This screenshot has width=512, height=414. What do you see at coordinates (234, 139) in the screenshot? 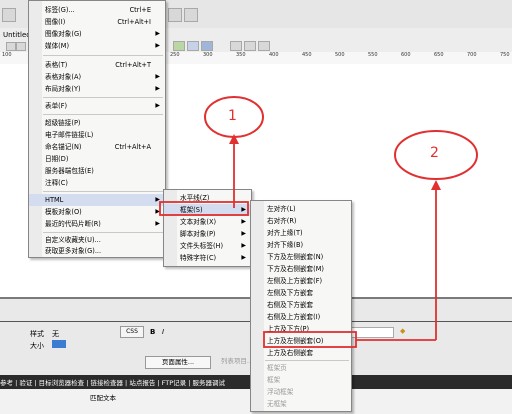
I see `arrow-1-head` at bounding box center [234, 139].